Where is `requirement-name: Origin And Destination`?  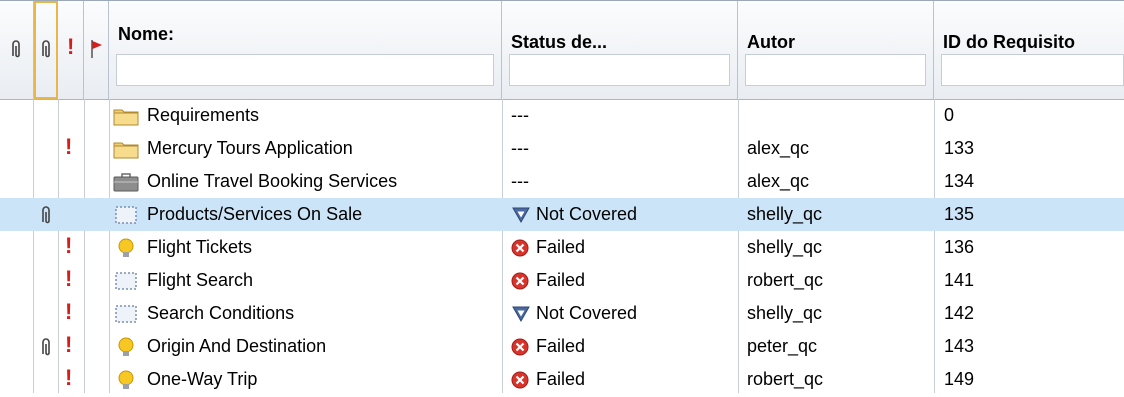 requirement-name: Origin And Destination is located at coordinates (236, 346).